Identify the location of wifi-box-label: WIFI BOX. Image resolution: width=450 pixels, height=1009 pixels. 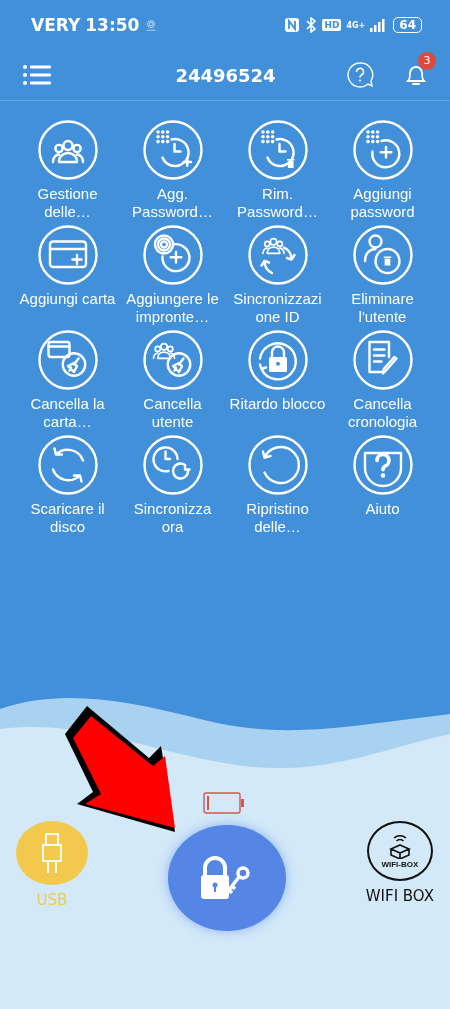
(399, 896).